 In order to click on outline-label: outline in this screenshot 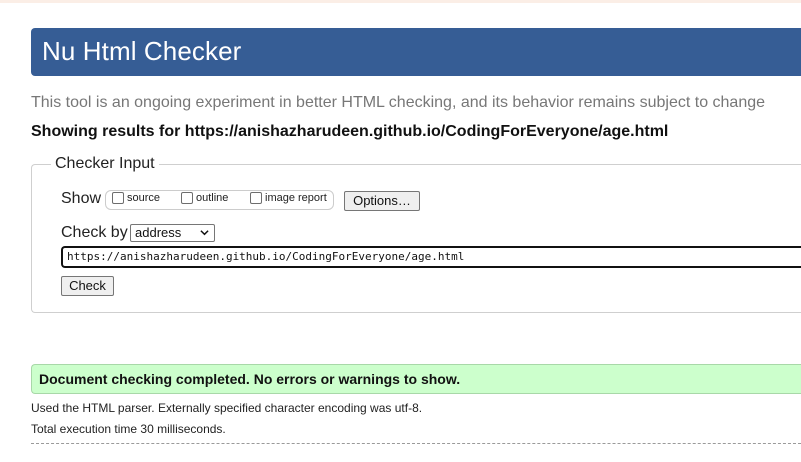, I will do `click(212, 198)`.